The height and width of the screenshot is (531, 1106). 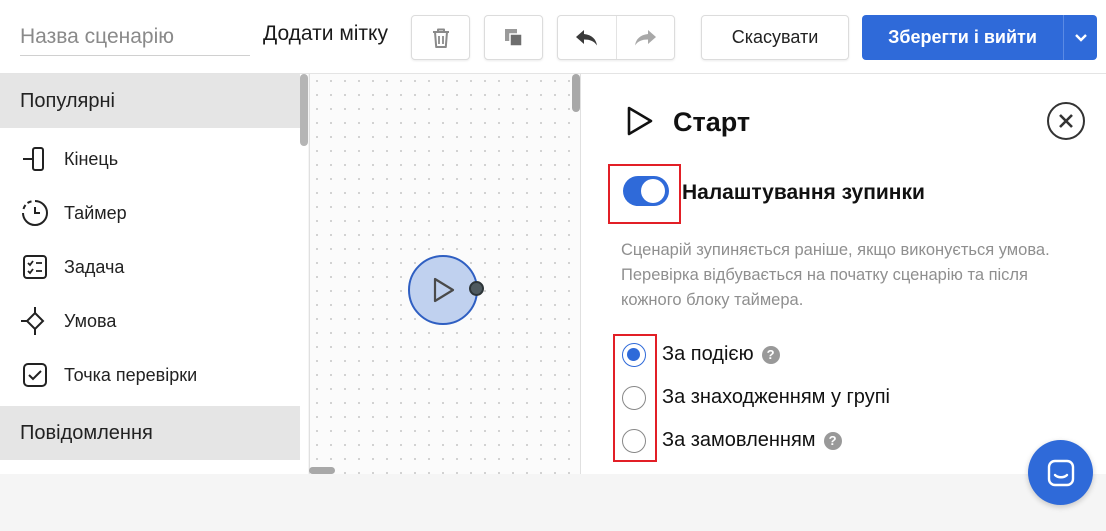 What do you see at coordinates (91, 158) in the screenshot?
I see `sidebar-item-label: Кінець` at bounding box center [91, 158].